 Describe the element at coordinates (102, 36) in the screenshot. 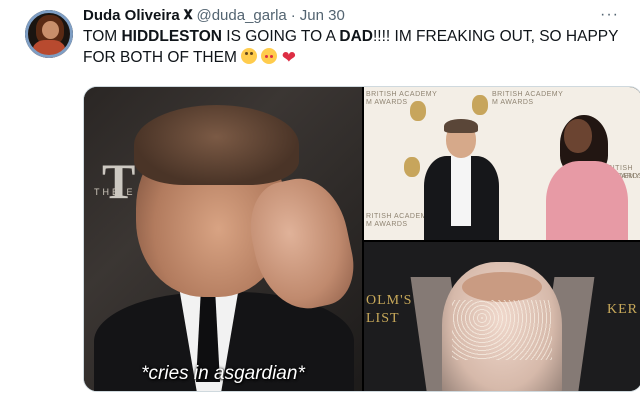

I see `tweet-text-part: TOM` at that location.